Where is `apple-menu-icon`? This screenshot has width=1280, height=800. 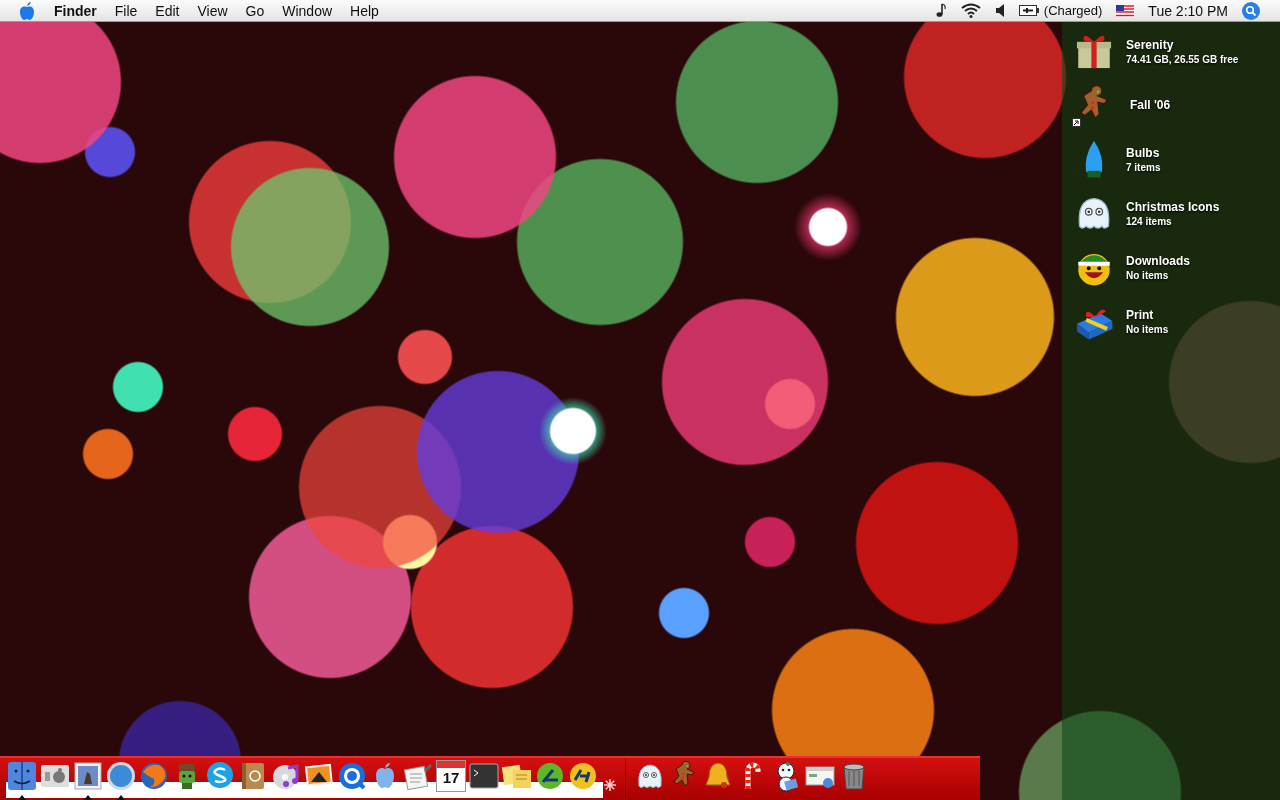 apple-menu-icon is located at coordinates (27, 10).